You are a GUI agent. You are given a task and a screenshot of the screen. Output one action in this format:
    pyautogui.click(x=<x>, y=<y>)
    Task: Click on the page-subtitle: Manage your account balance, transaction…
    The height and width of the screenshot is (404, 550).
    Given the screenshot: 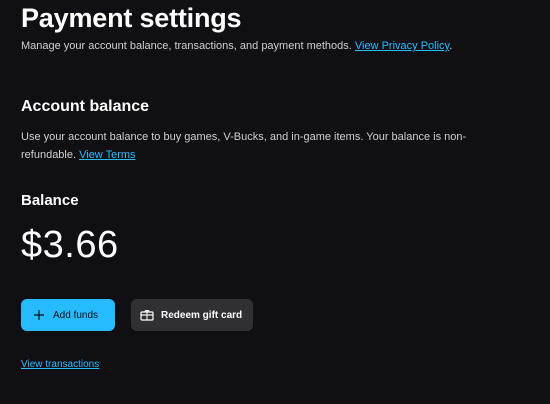 What is the action you would take?
    pyautogui.click(x=236, y=46)
    